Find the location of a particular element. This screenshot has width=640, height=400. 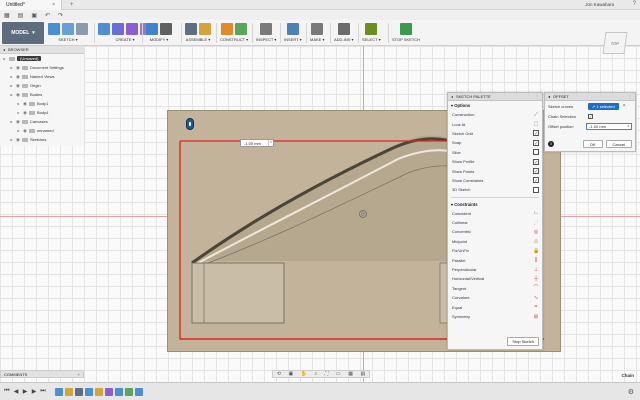

file-menu-icon: ▤ is located at coordinates (21, 15).